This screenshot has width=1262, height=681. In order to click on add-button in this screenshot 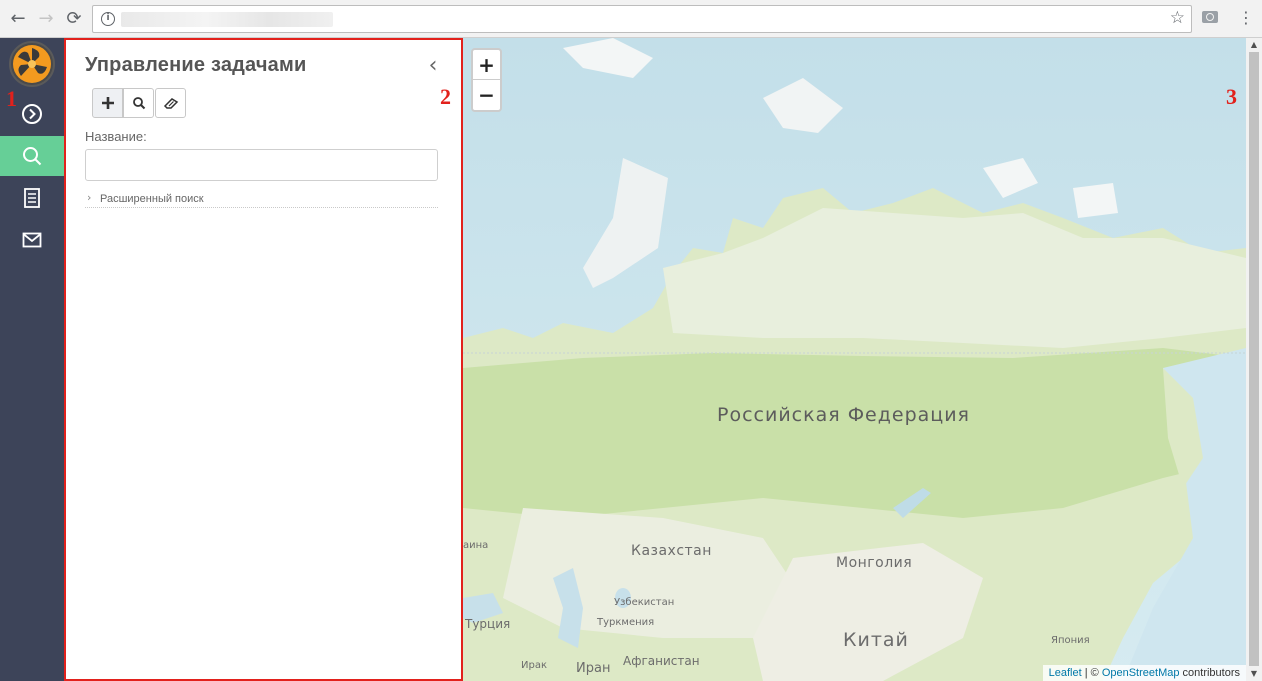, I will do `click(107, 103)`.